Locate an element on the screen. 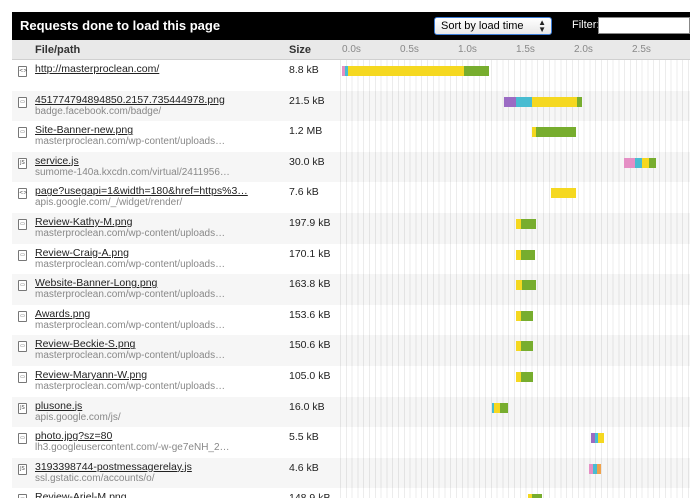  filter-label: Filter: is located at coordinates (586, 25).